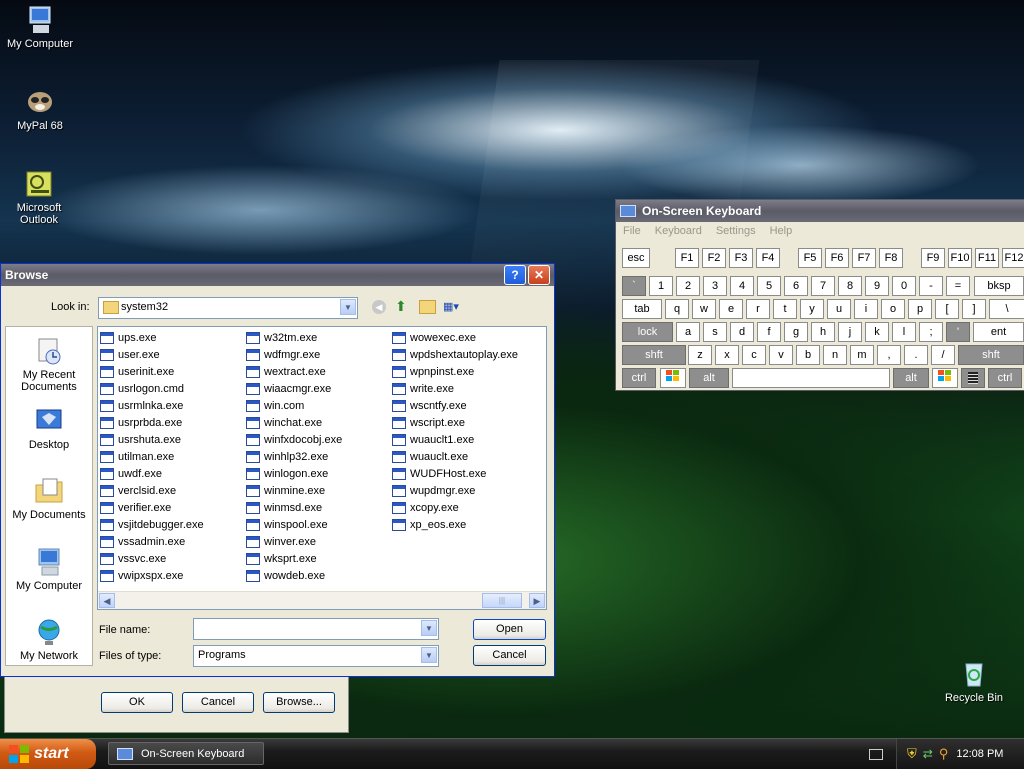 The width and height of the screenshot is (1024, 769). What do you see at coordinates (152, 490) in the screenshot?
I see `file-item: verclsid.exe` at bounding box center [152, 490].